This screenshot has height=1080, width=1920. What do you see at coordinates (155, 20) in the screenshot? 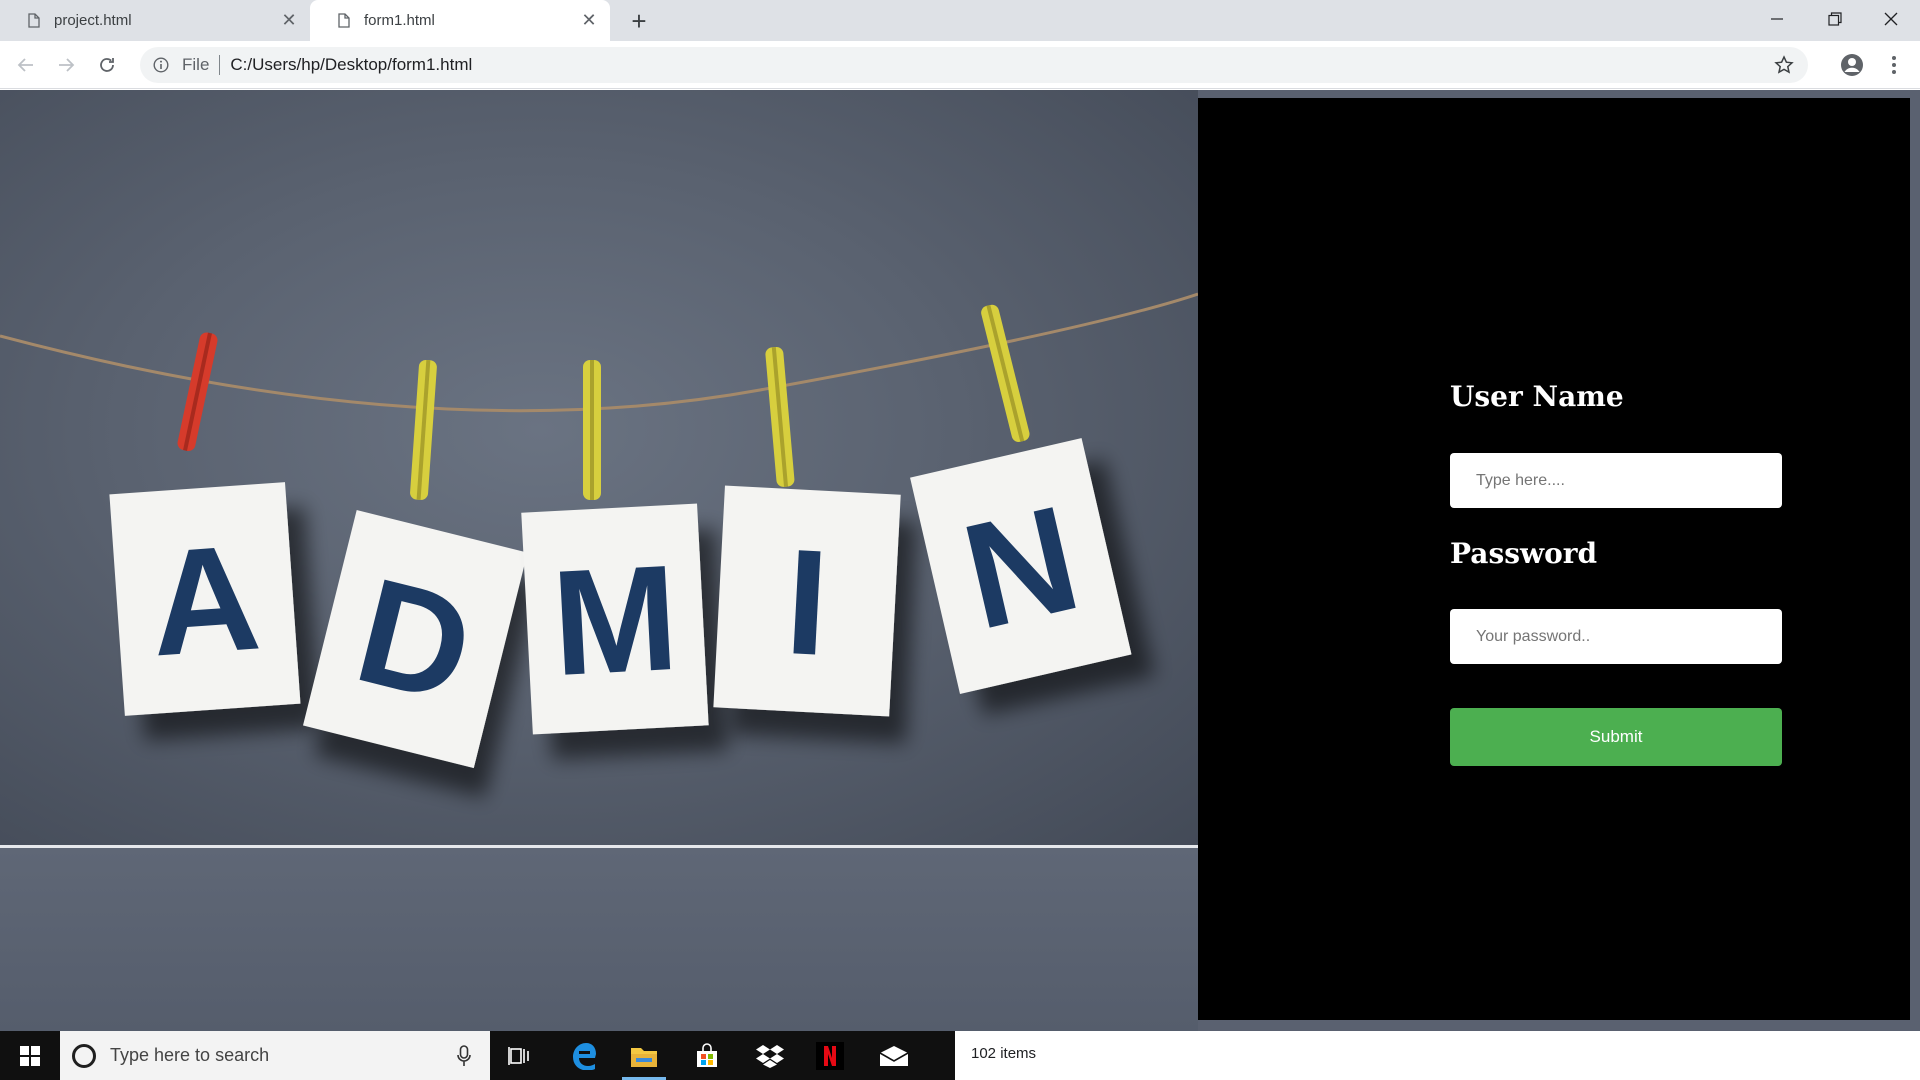
I see `tab-project: project.html ✕` at bounding box center [155, 20].